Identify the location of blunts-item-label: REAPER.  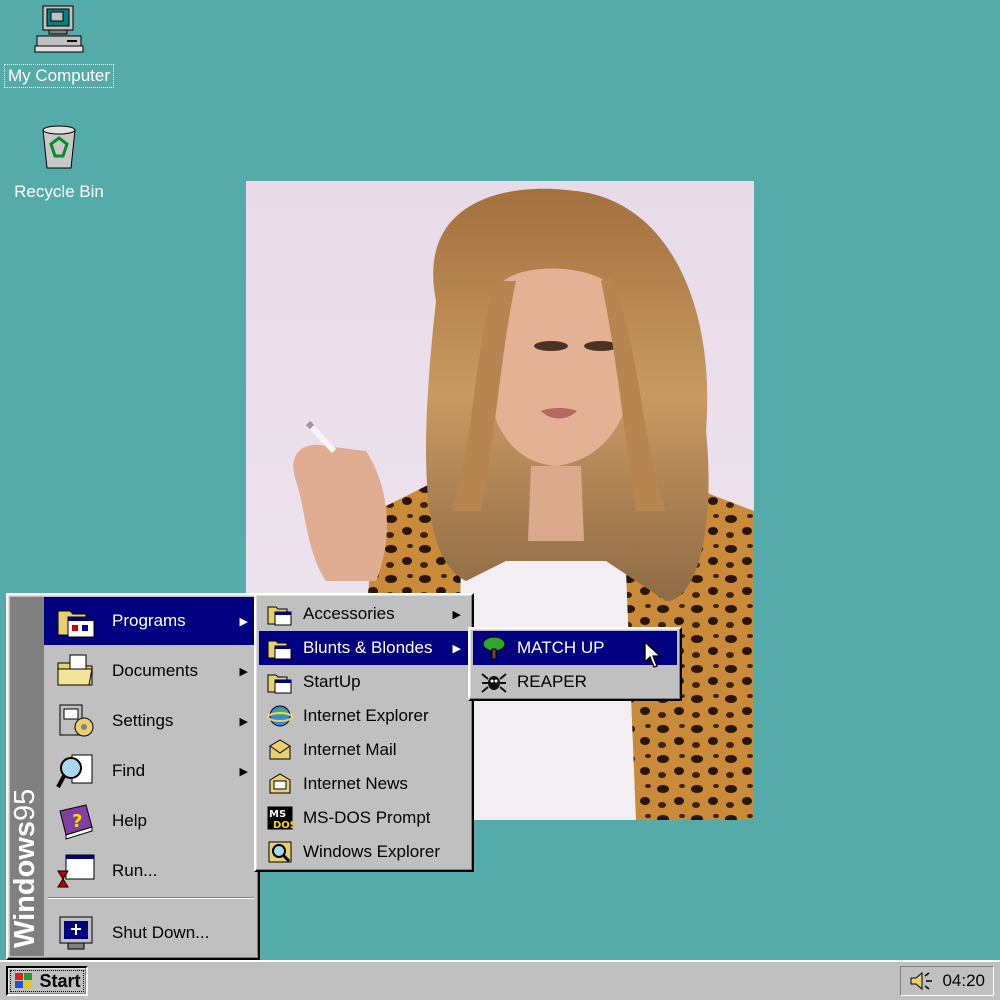
(552, 681).